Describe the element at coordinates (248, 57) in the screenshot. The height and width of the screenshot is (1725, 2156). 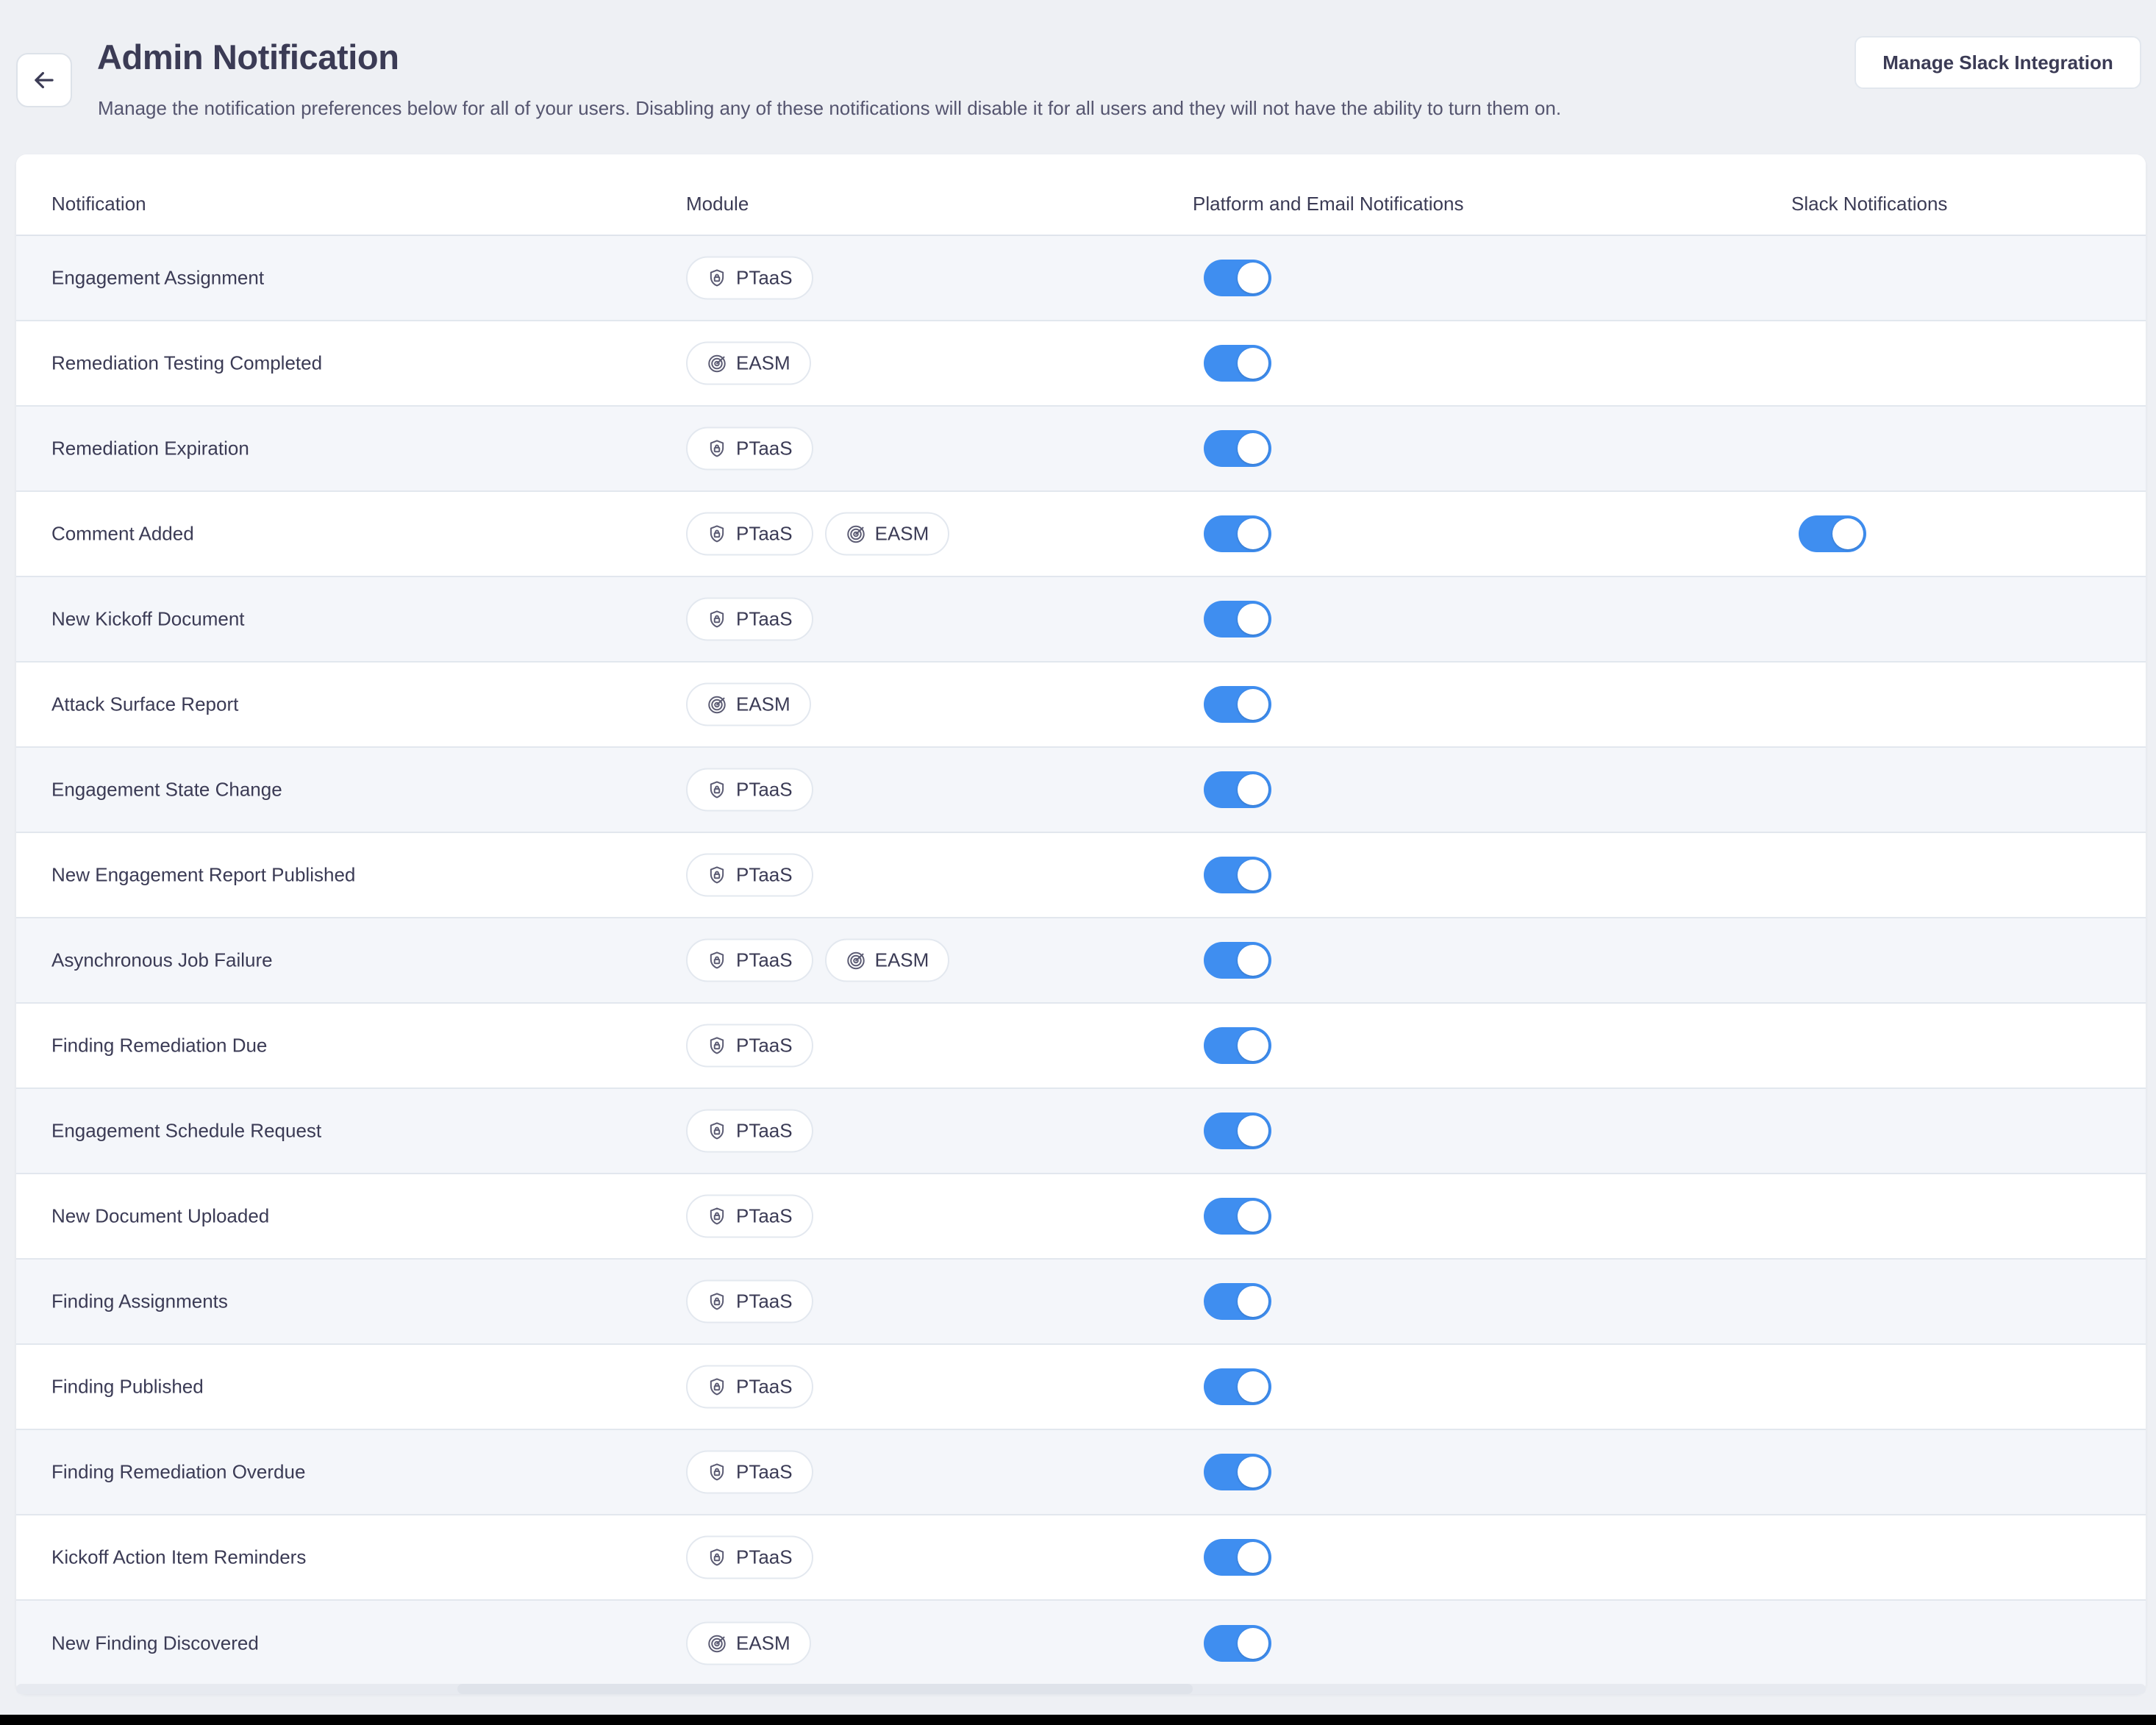
I see `page-title: Admin Notification` at that location.